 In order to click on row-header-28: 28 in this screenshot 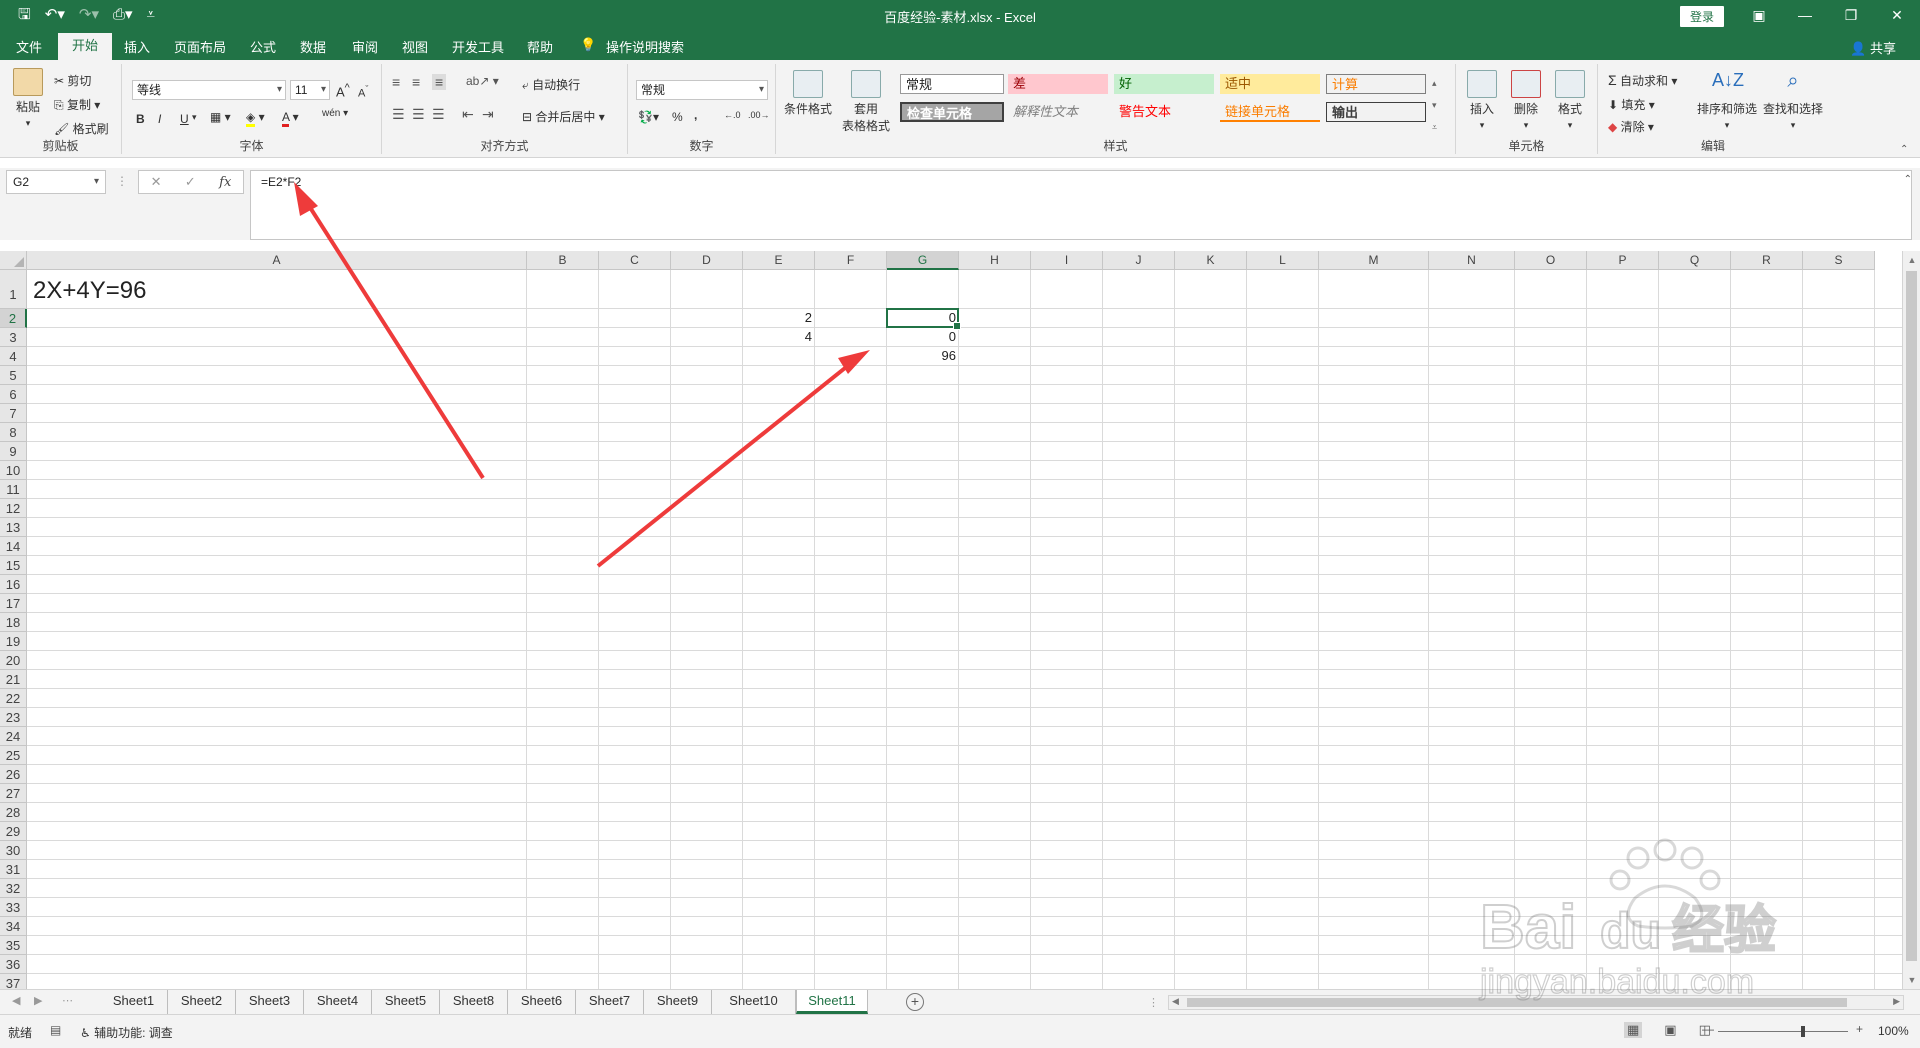, I will do `click(13, 812)`.